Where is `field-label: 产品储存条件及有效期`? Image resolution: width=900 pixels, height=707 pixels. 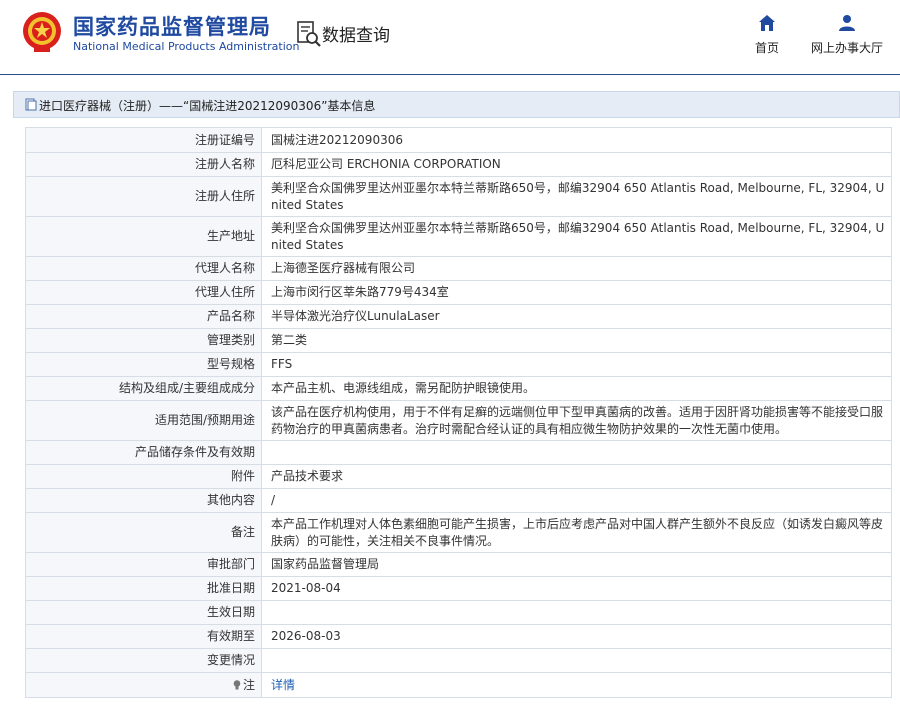
field-label: 产品储存条件及有效期 is located at coordinates (143, 452).